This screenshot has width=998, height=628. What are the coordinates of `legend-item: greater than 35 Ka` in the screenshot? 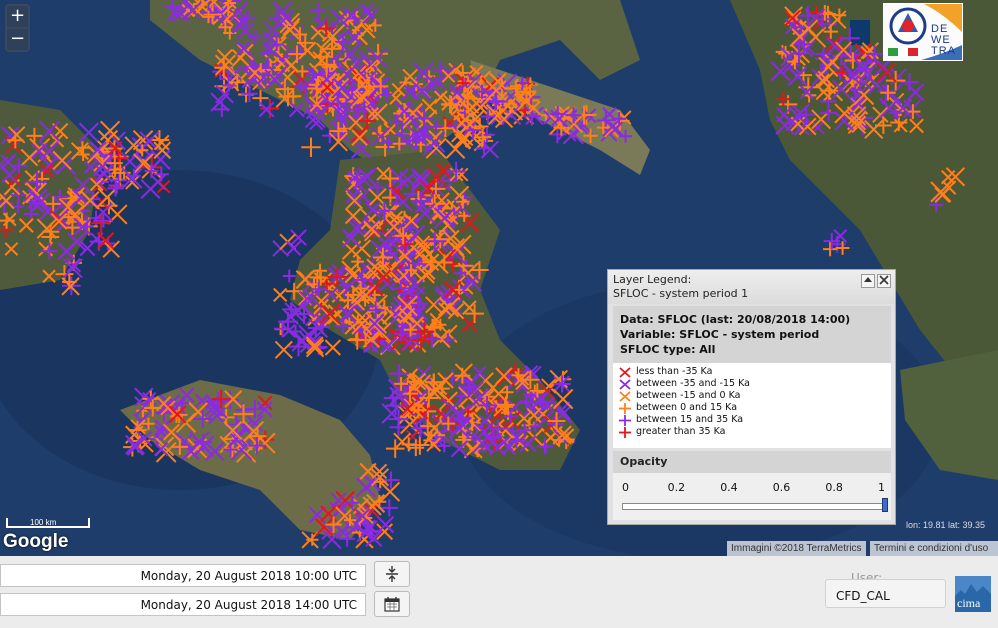 It's located at (752, 432).